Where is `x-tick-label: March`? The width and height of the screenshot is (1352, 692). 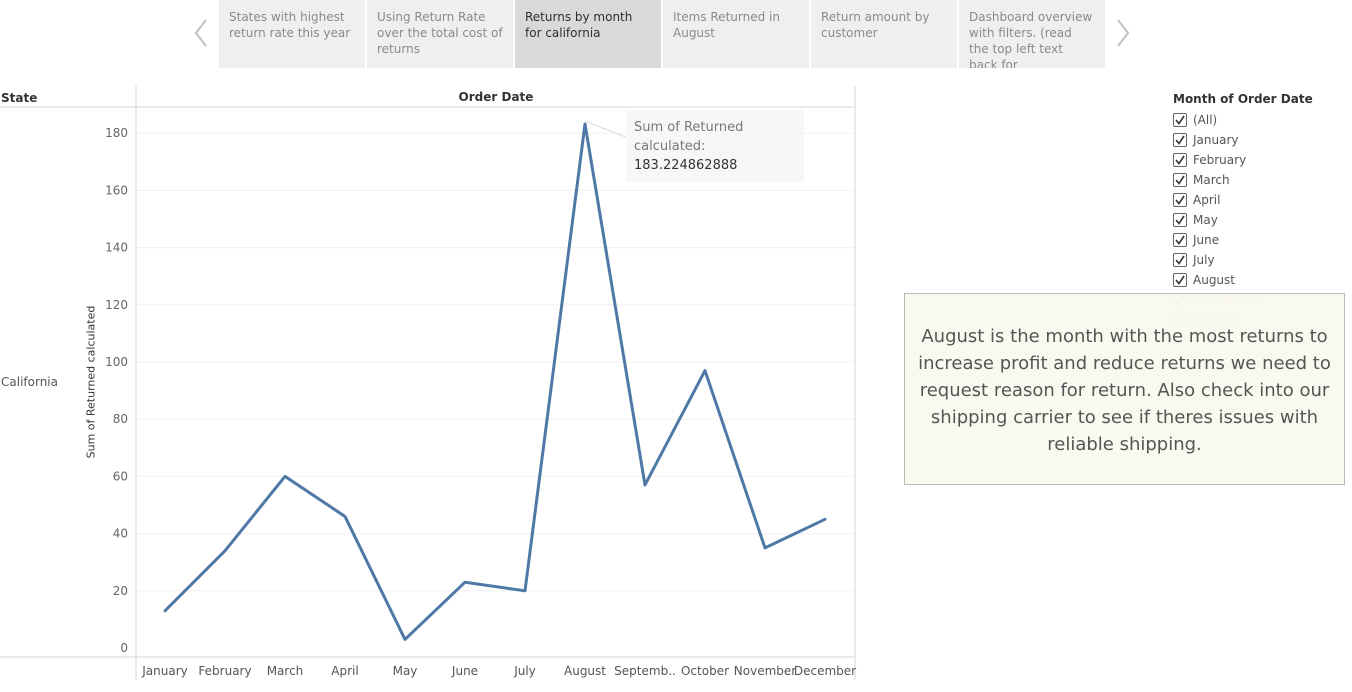 x-tick-label: March is located at coordinates (285, 671).